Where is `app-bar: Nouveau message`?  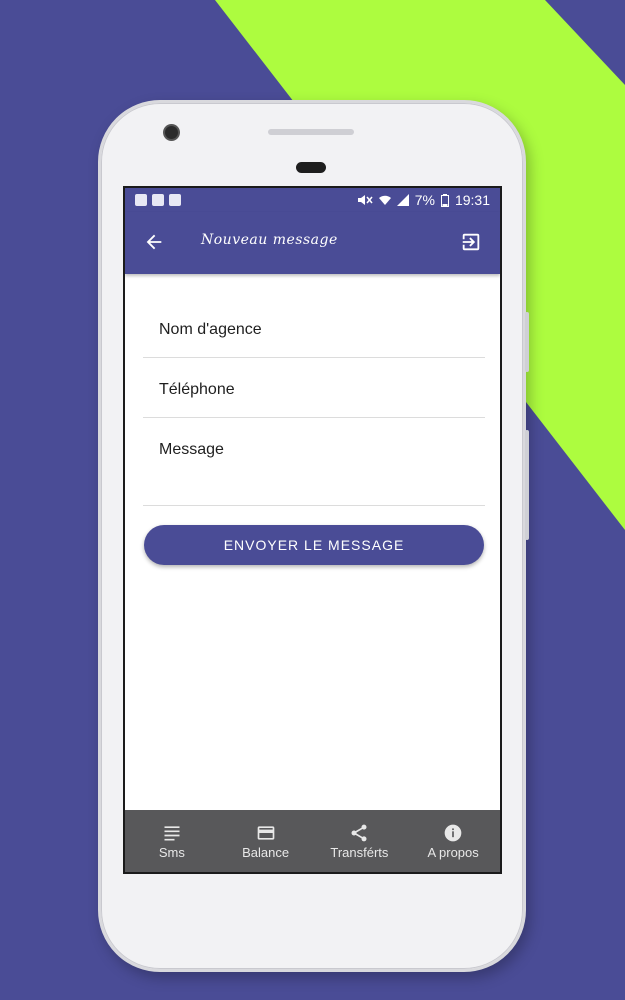 app-bar: Nouveau message is located at coordinates (312, 243).